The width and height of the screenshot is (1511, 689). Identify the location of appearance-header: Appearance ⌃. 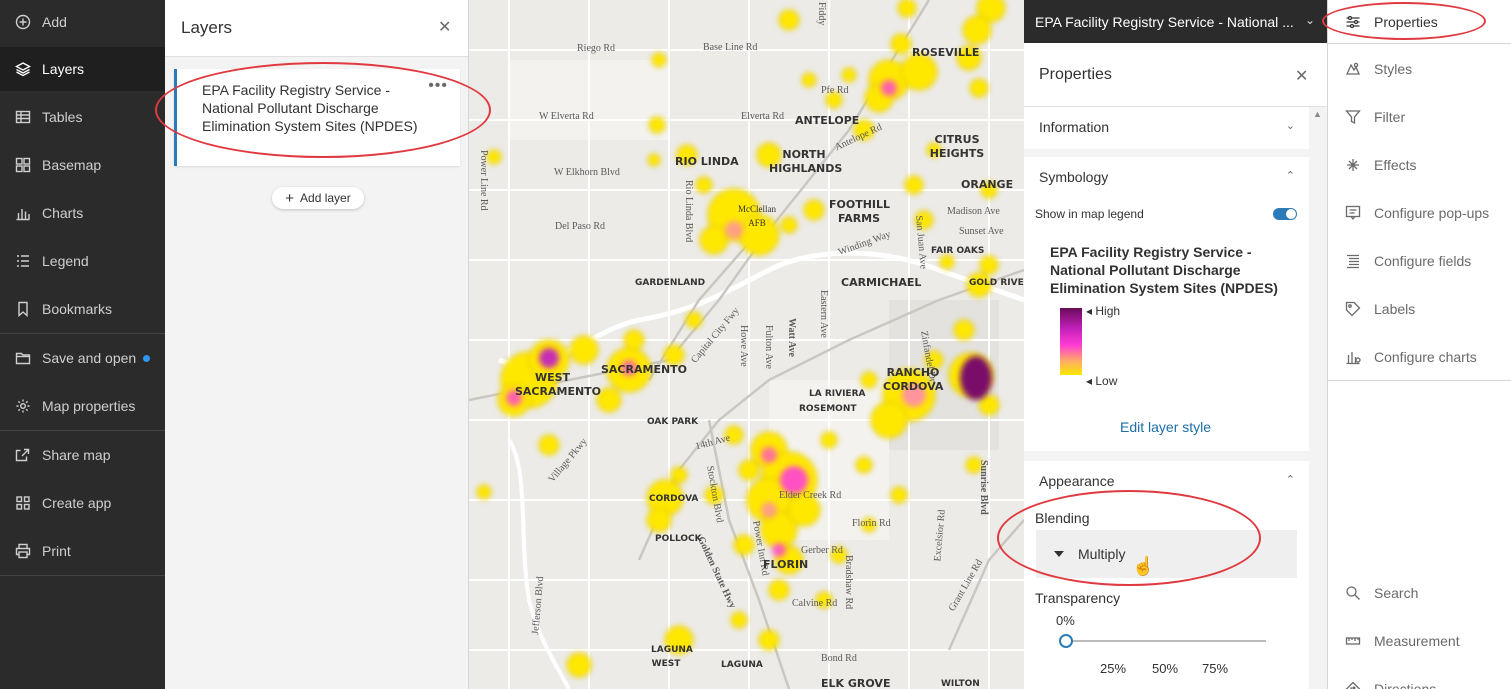
(1166, 481).